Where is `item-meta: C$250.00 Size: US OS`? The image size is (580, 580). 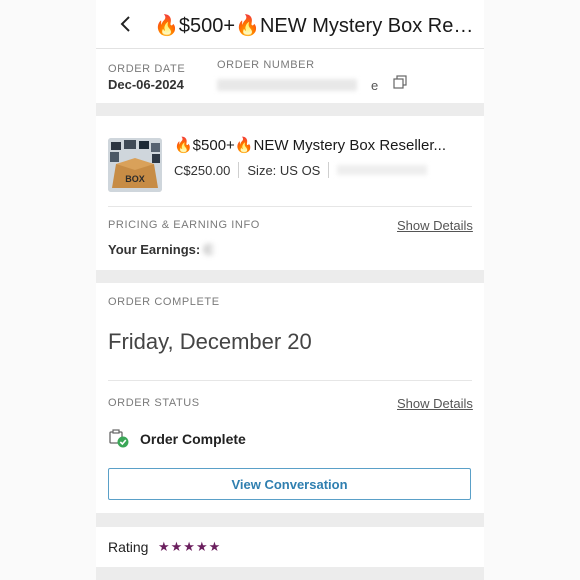 item-meta: C$250.00 Size: US OS is located at coordinates (301, 170).